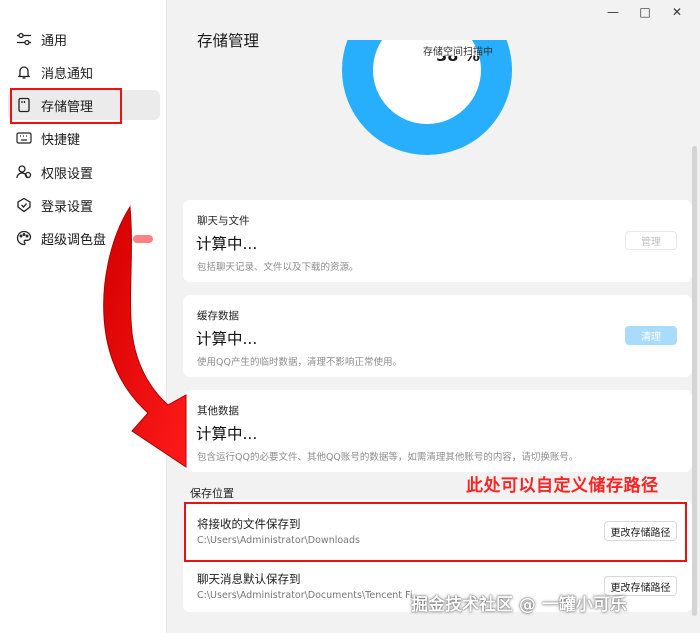 This screenshot has height=633, width=700. What do you see at coordinates (84, 39) in the screenshot?
I see `sidebar-item-general: 通用` at bounding box center [84, 39].